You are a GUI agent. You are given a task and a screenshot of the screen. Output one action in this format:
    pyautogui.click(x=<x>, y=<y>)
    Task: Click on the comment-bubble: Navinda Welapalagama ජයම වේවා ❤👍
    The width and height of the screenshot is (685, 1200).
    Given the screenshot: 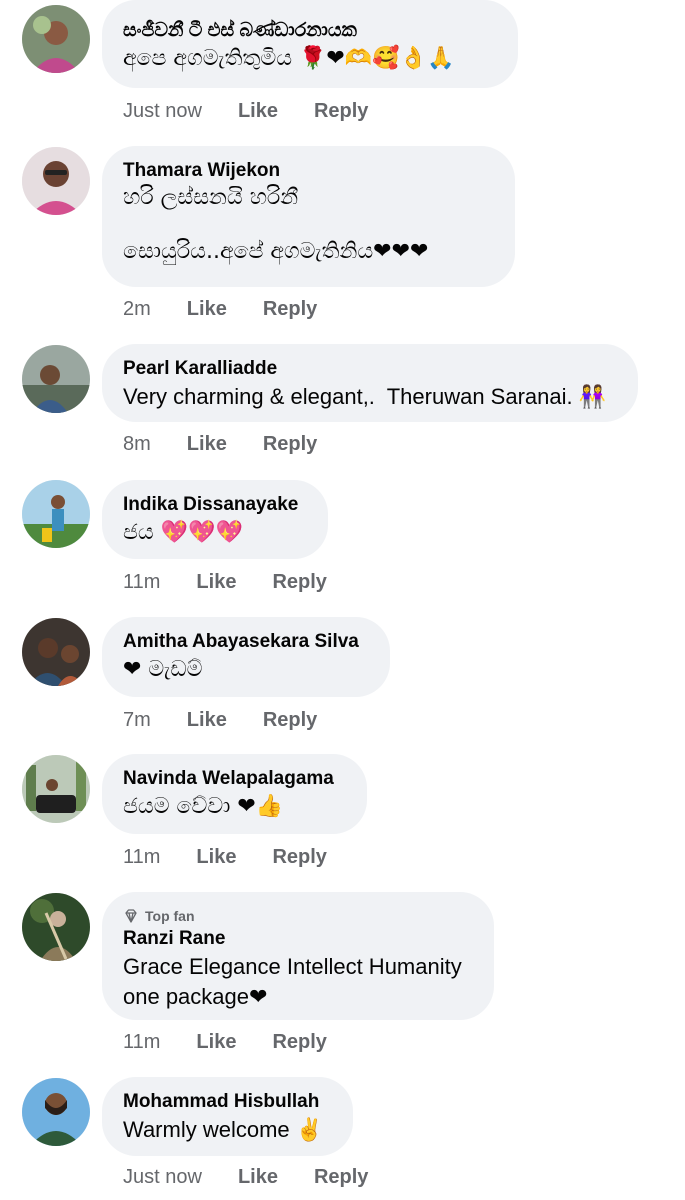 What is the action you would take?
    pyautogui.click(x=234, y=794)
    